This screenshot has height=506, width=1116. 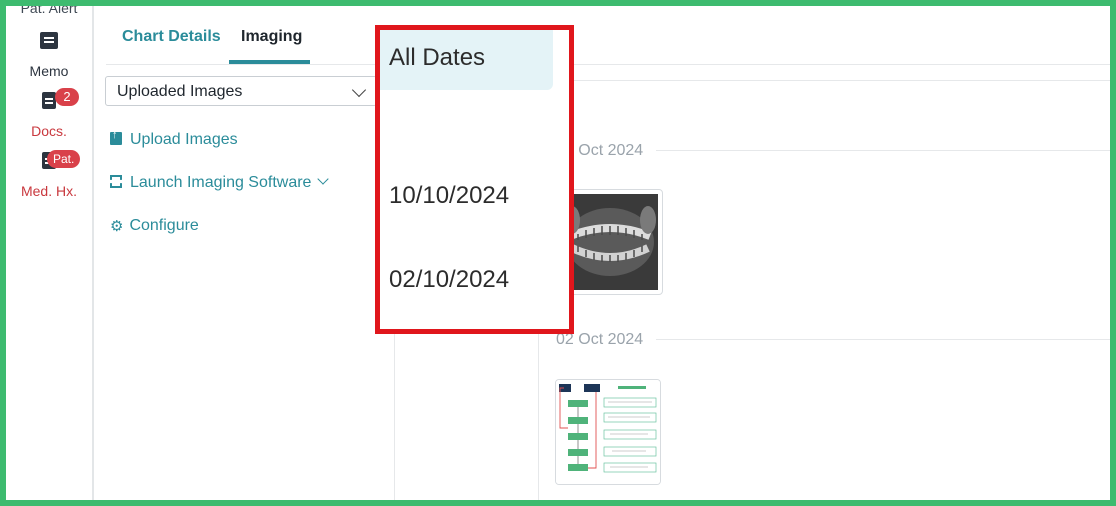 I want to click on configure-label: Configure, so click(x=164, y=225).